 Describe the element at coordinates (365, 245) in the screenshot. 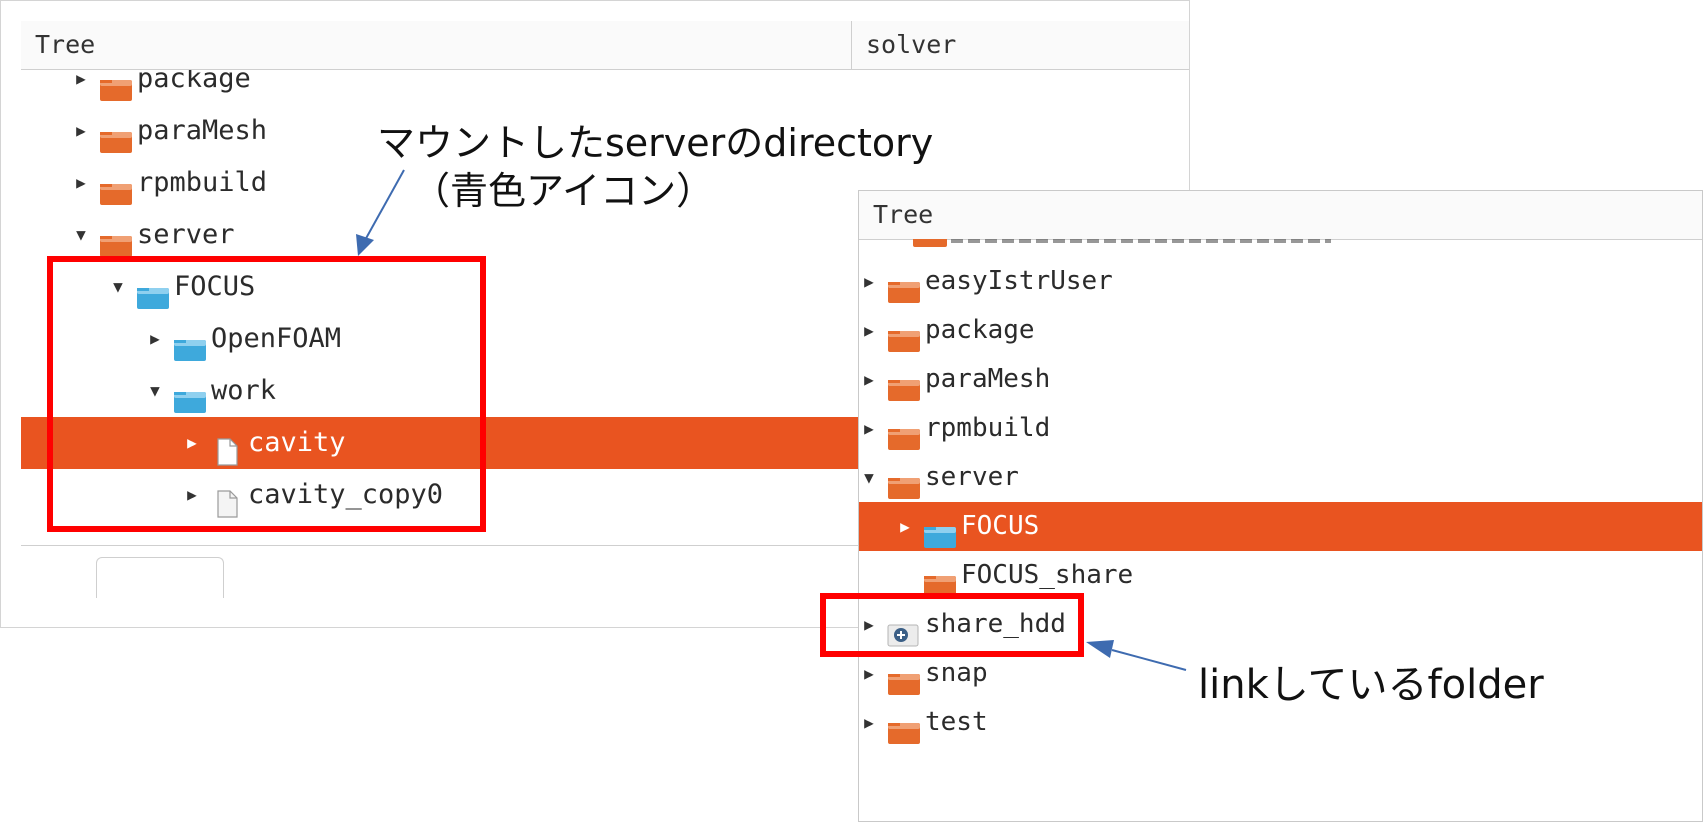

I see `arrowhead-mount` at that location.